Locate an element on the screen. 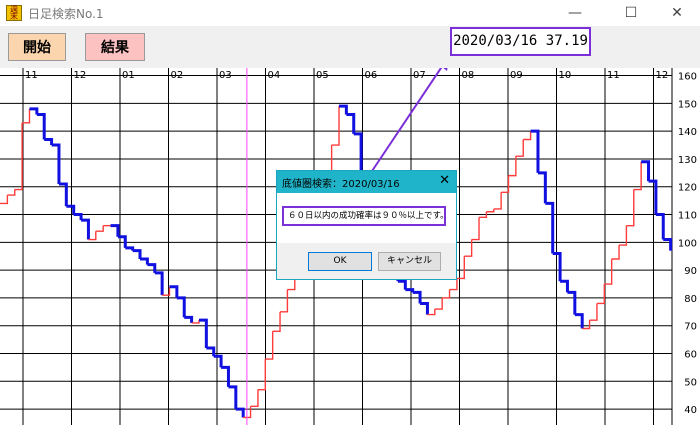 This screenshot has width=700, height=425. y-tick-label: 70 is located at coordinates (690, 327).